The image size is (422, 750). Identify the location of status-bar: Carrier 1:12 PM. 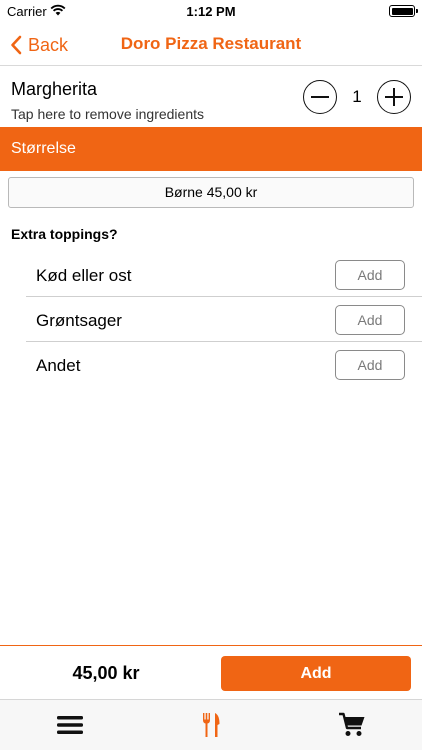
(211, 11).